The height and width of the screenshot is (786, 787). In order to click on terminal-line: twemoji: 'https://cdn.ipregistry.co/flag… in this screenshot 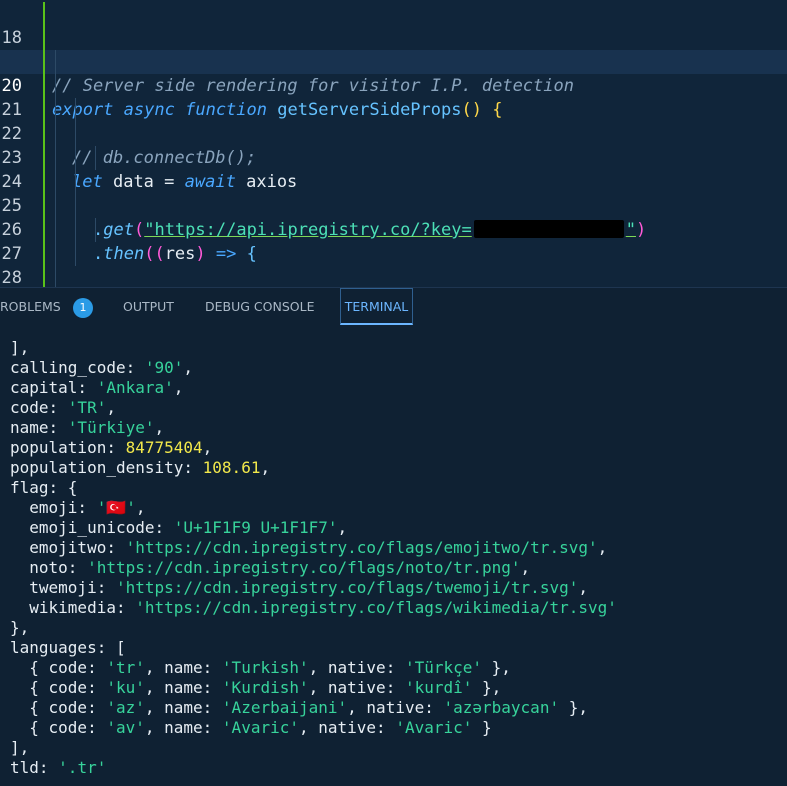, I will do `click(299, 587)`.